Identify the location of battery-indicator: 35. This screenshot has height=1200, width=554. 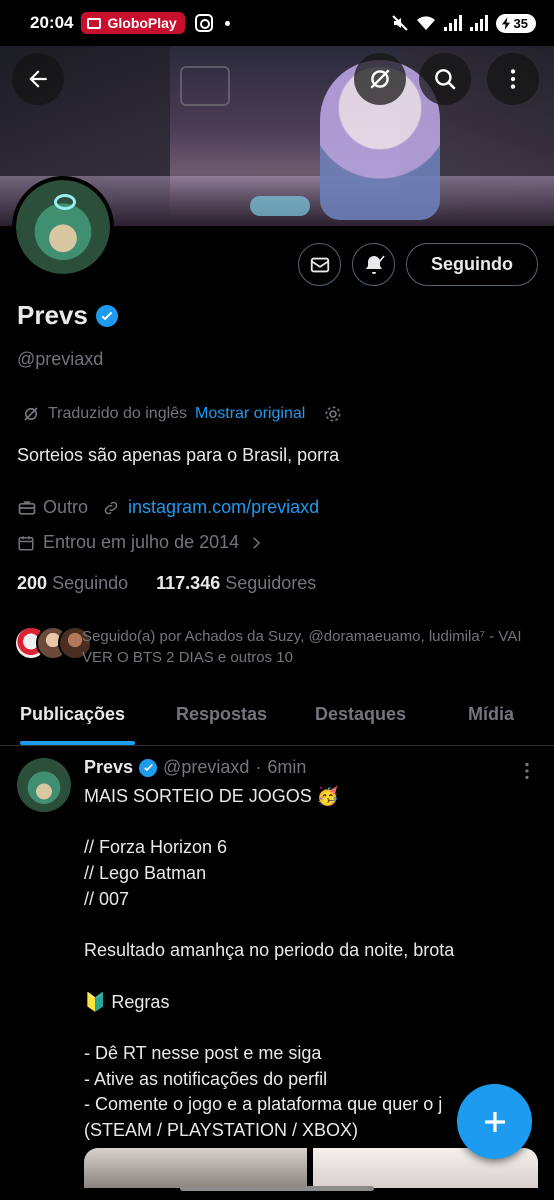
(515, 23).